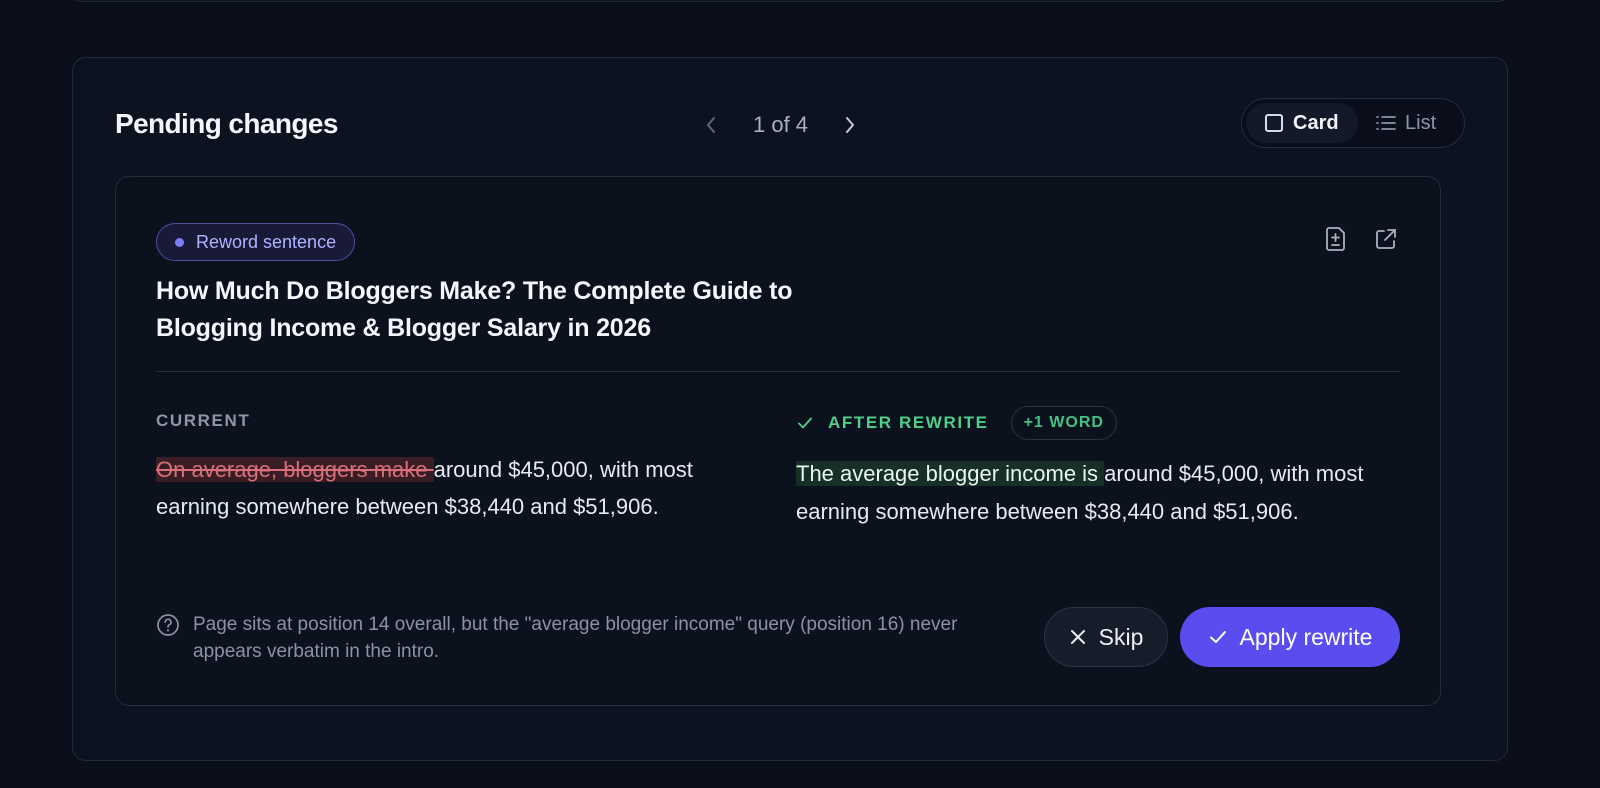  I want to click on pager: 1 of 4, so click(780, 125).